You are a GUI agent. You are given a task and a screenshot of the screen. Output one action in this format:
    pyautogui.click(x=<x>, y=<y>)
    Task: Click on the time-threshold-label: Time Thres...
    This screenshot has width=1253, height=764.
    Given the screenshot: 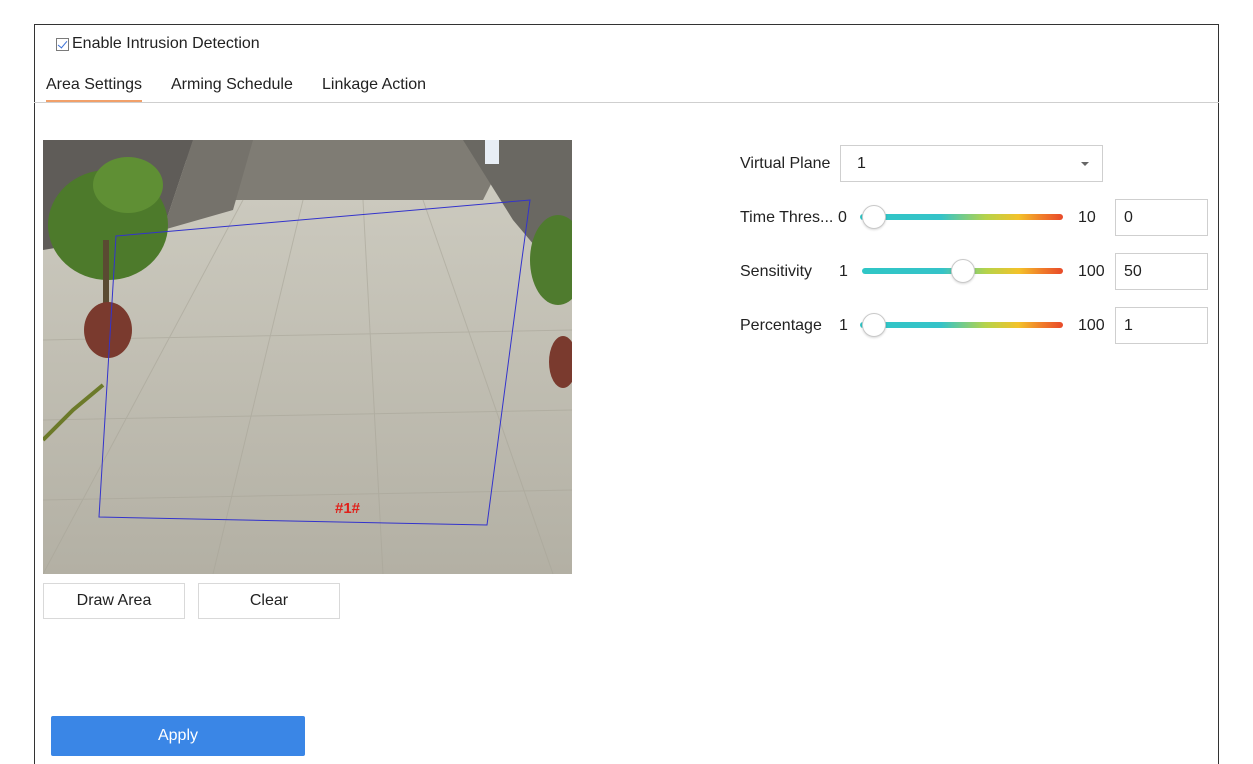 What is the action you would take?
    pyautogui.click(x=787, y=217)
    